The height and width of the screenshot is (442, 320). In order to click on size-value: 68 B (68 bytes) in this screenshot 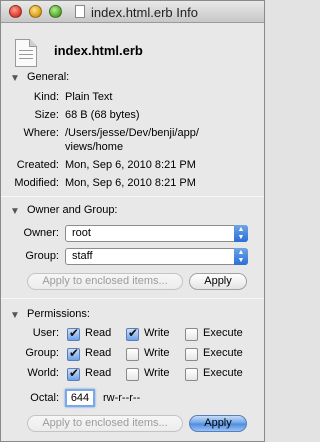, I will do `click(102, 115)`.